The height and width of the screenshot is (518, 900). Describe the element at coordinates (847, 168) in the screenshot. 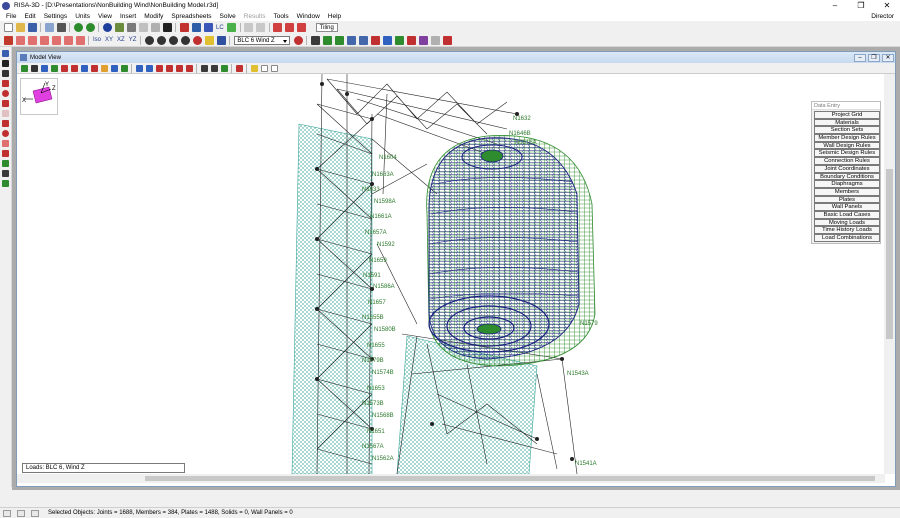

I see `data-entry-joint-coordinates: Joint Coordinates` at that location.